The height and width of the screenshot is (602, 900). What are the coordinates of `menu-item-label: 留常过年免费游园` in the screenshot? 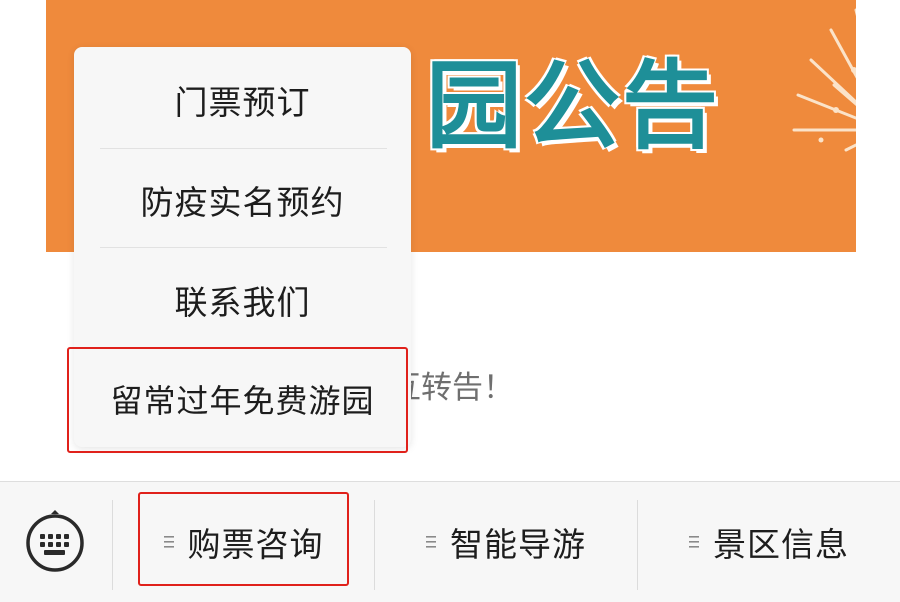 It's located at (242, 400).